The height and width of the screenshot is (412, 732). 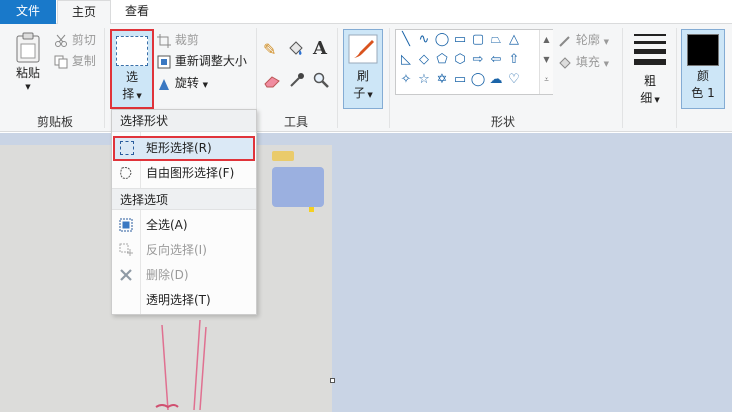 I want to click on brushes-label-line2: 子, so click(x=359, y=93).